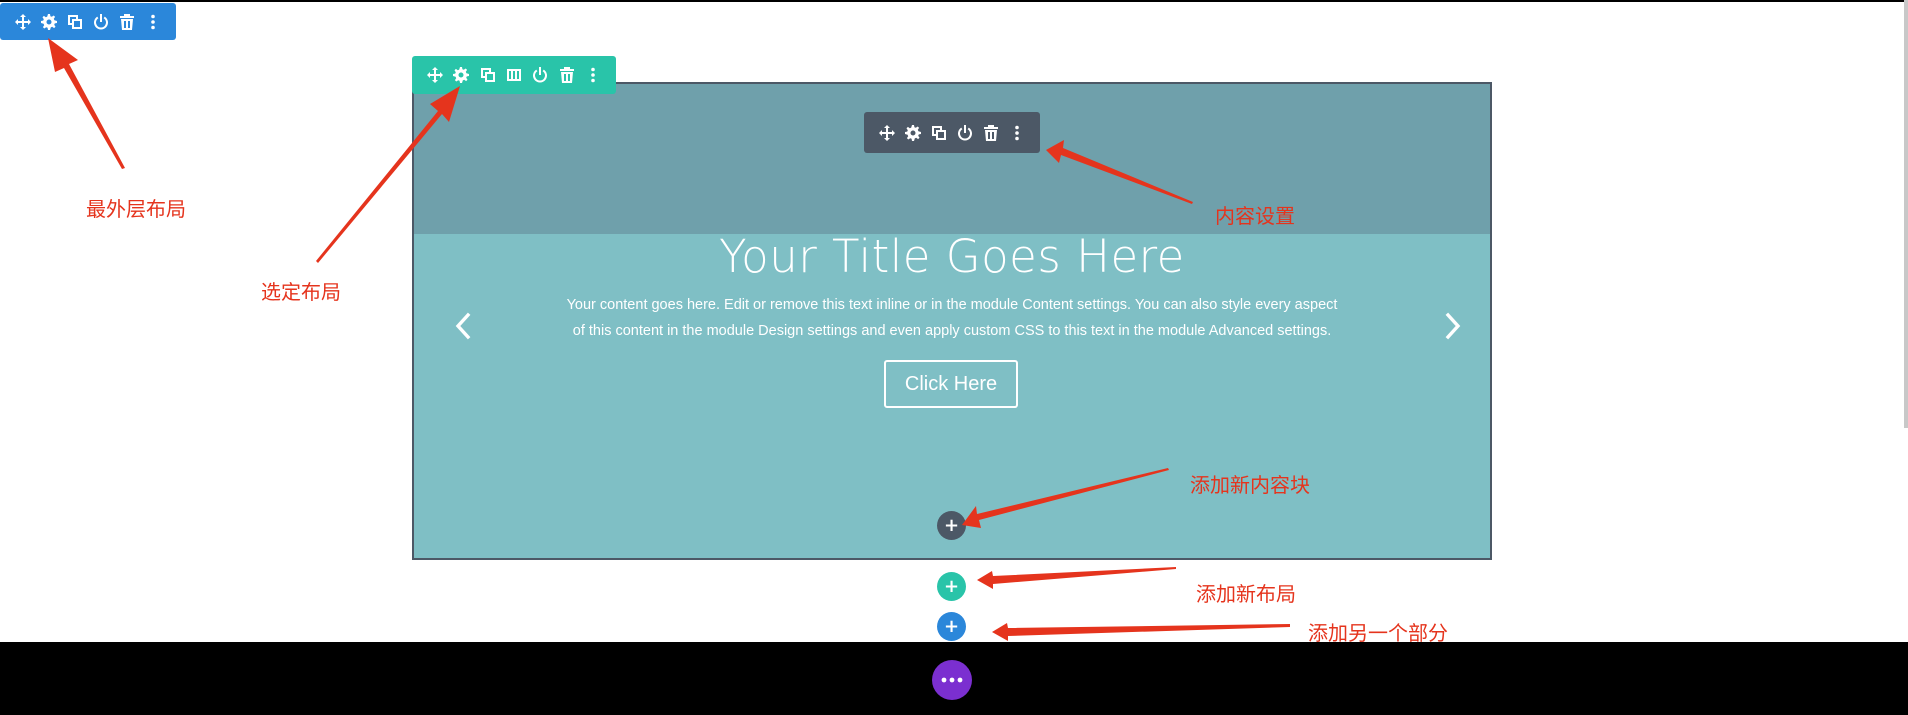  What do you see at coordinates (954, 1) in the screenshot?
I see `top-border` at bounding box center [954, 1].